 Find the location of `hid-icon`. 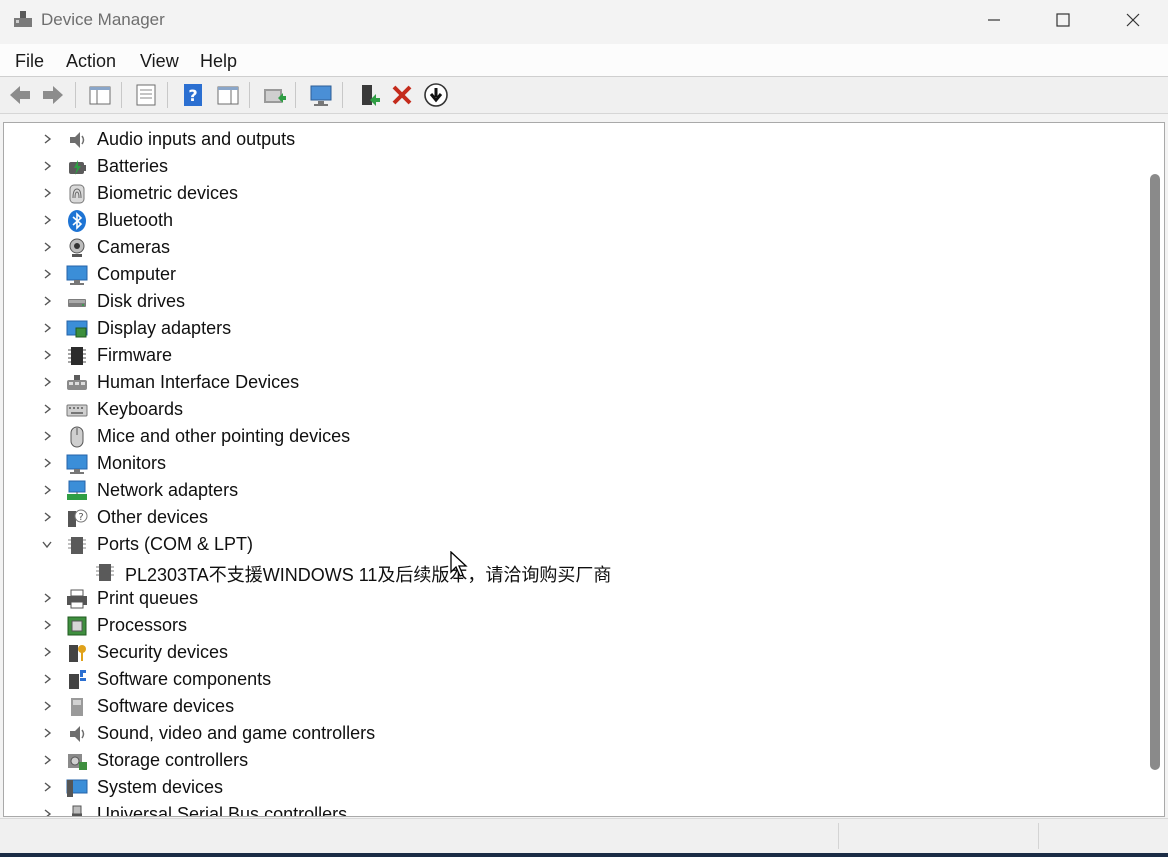

hid-icon is located at coordinates (77, 383).